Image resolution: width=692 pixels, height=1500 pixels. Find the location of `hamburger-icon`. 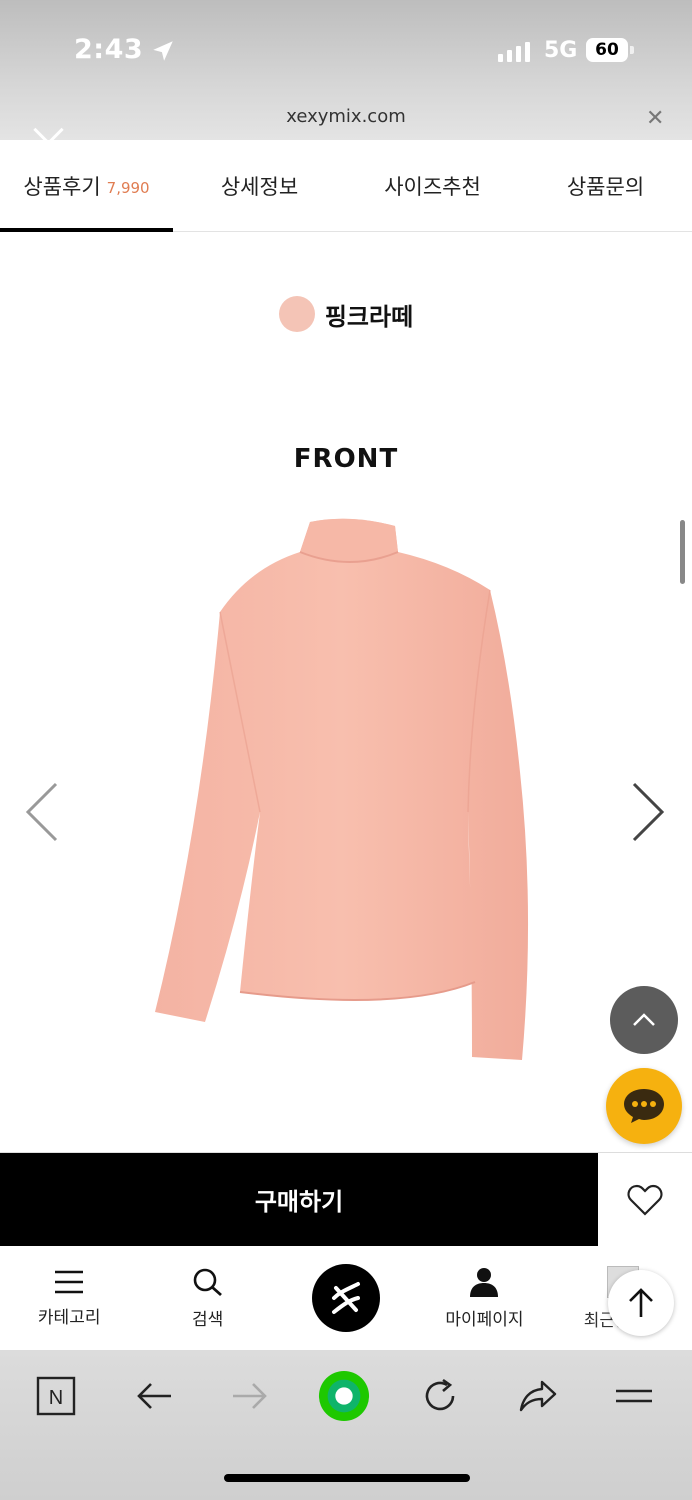

hamburger-icon is located at coordinates (634, 1396).